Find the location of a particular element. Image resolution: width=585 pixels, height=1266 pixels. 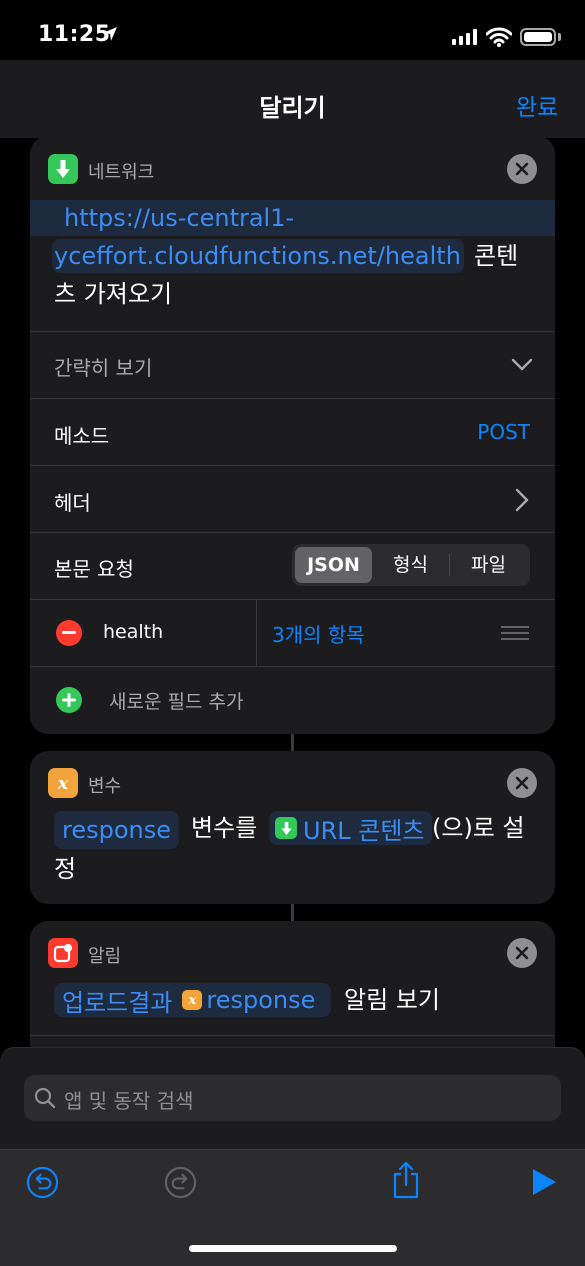

battery-icon is located at coordinates (538, 37).